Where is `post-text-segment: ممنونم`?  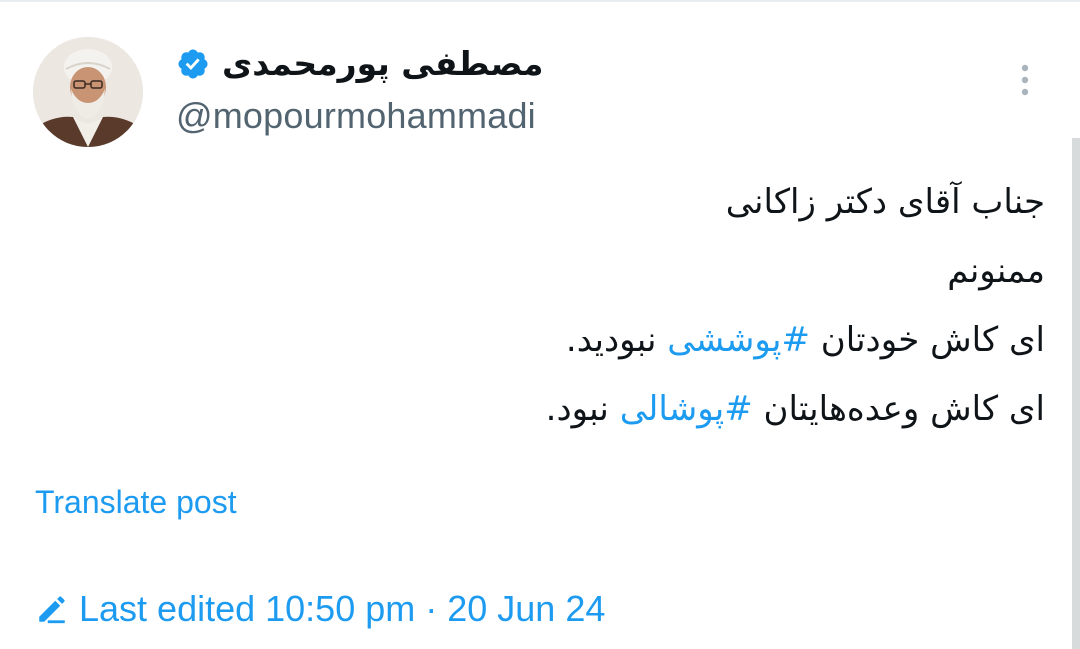
post-text-segment: ممنونم is located at coordinates (996, 271).